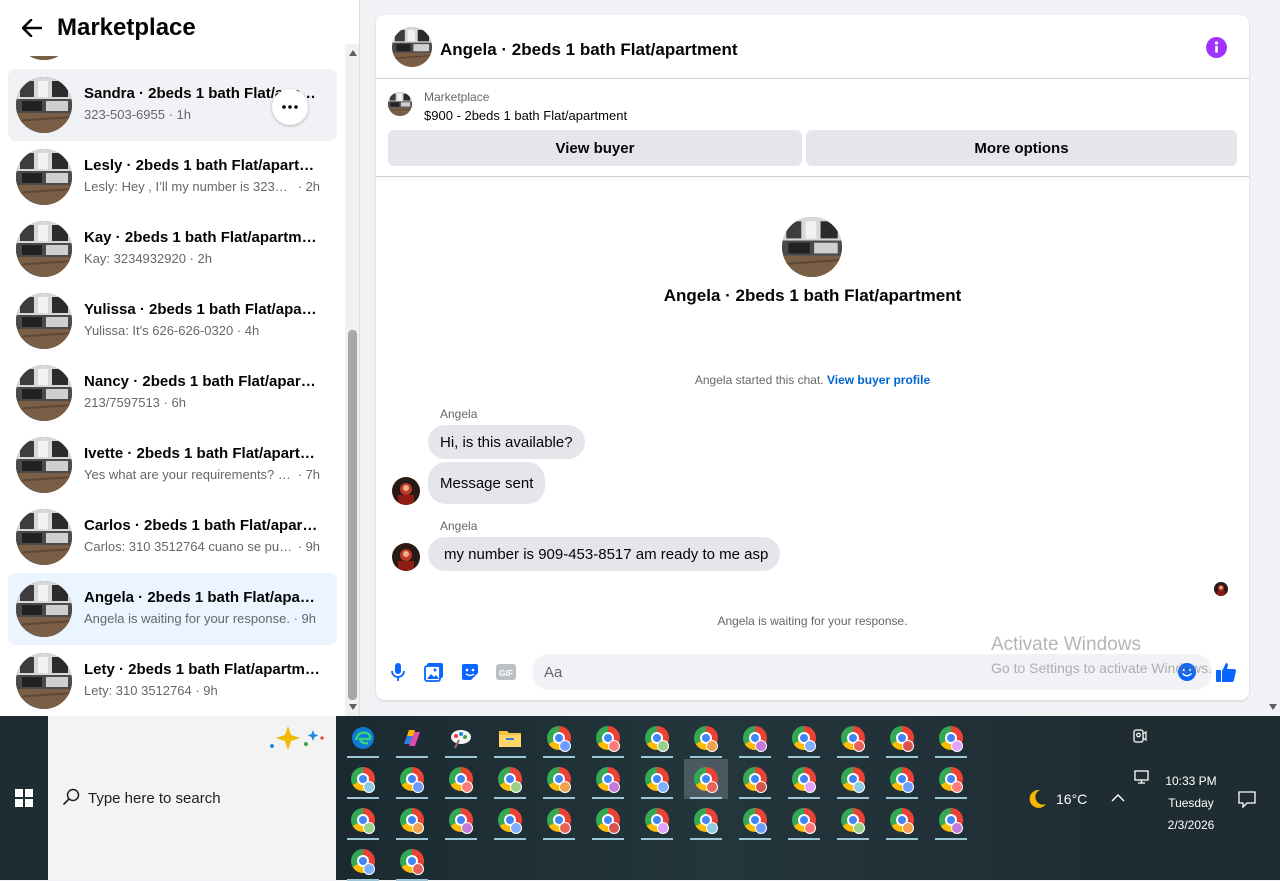 This screenshot has width=1280, height=881. Describe the element at coordinates (400, 104) in the screenshot. I see `listing-thumbnail` at that location.